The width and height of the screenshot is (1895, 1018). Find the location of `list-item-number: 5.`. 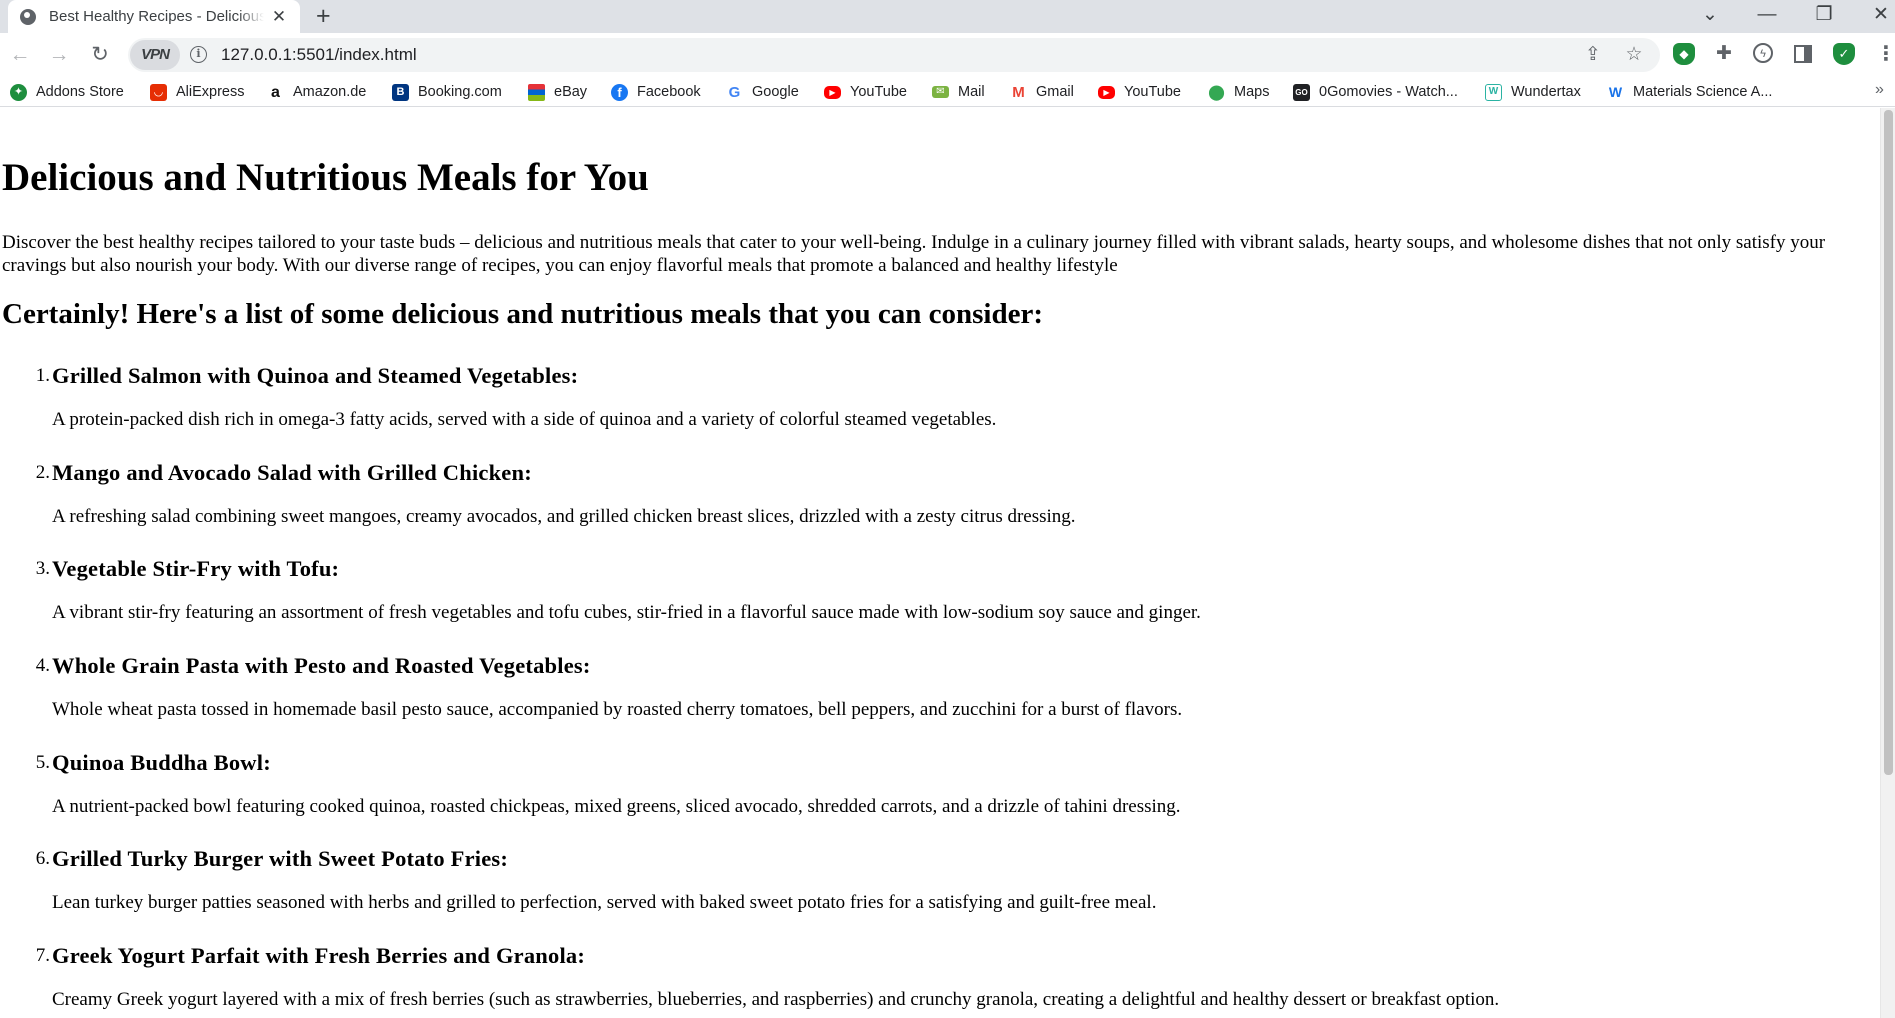

list-item-number: 5. is located at coordinates (42, 762).